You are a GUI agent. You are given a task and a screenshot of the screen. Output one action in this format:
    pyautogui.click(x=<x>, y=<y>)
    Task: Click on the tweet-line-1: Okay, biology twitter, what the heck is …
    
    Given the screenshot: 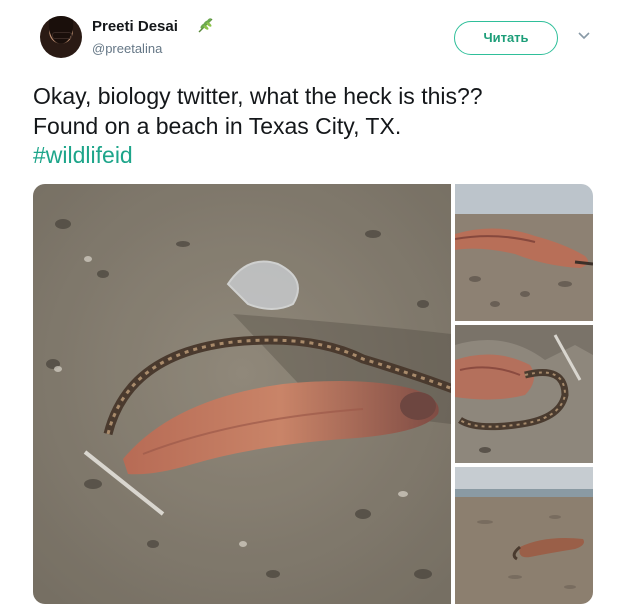 What is the action you would take?
    pyautogui.click(x=258, y=96)
    